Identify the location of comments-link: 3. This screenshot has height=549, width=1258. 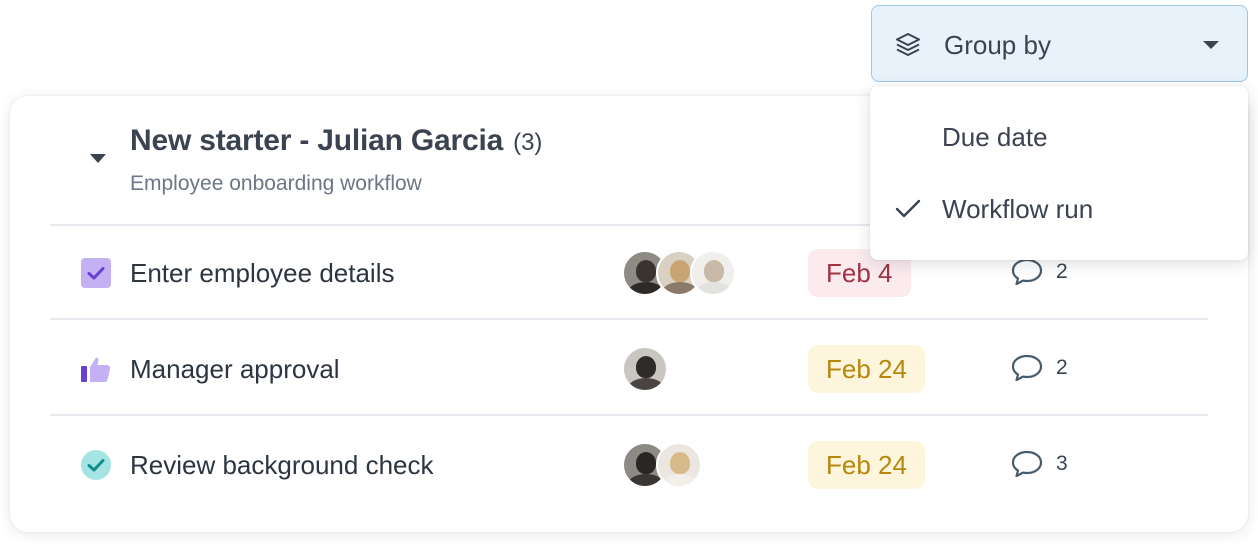
(1039, 464).